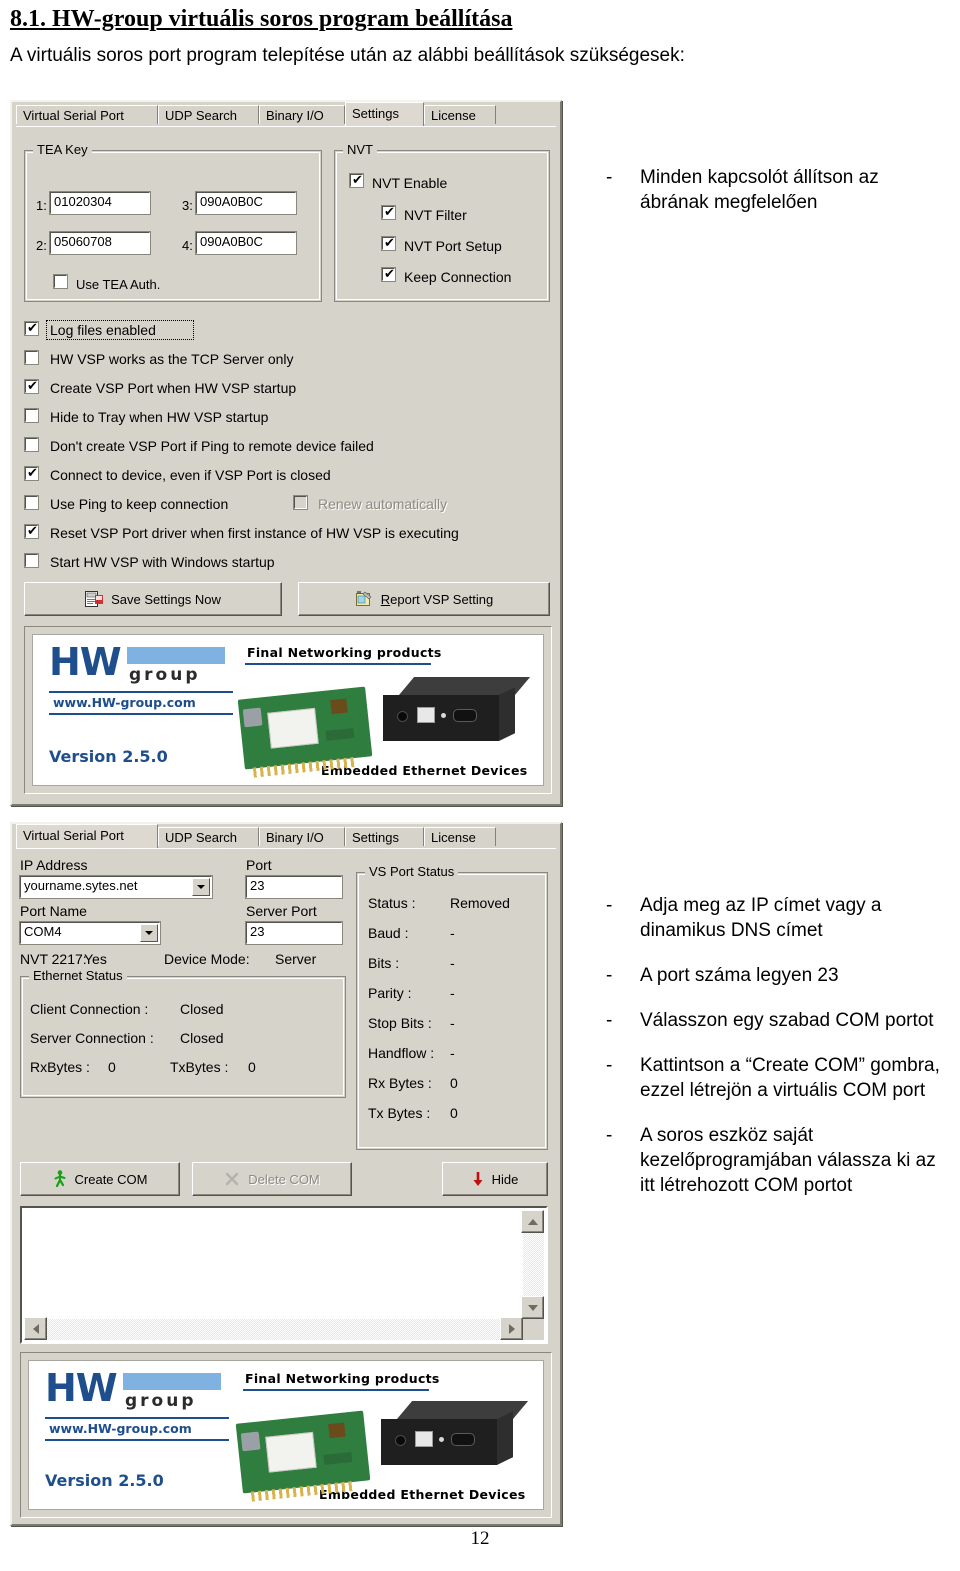  What do you see at coordinates (208, 114) in the screenshot?
I see `tab-udp-search: UDP Search` at bounding box center [208, 114].